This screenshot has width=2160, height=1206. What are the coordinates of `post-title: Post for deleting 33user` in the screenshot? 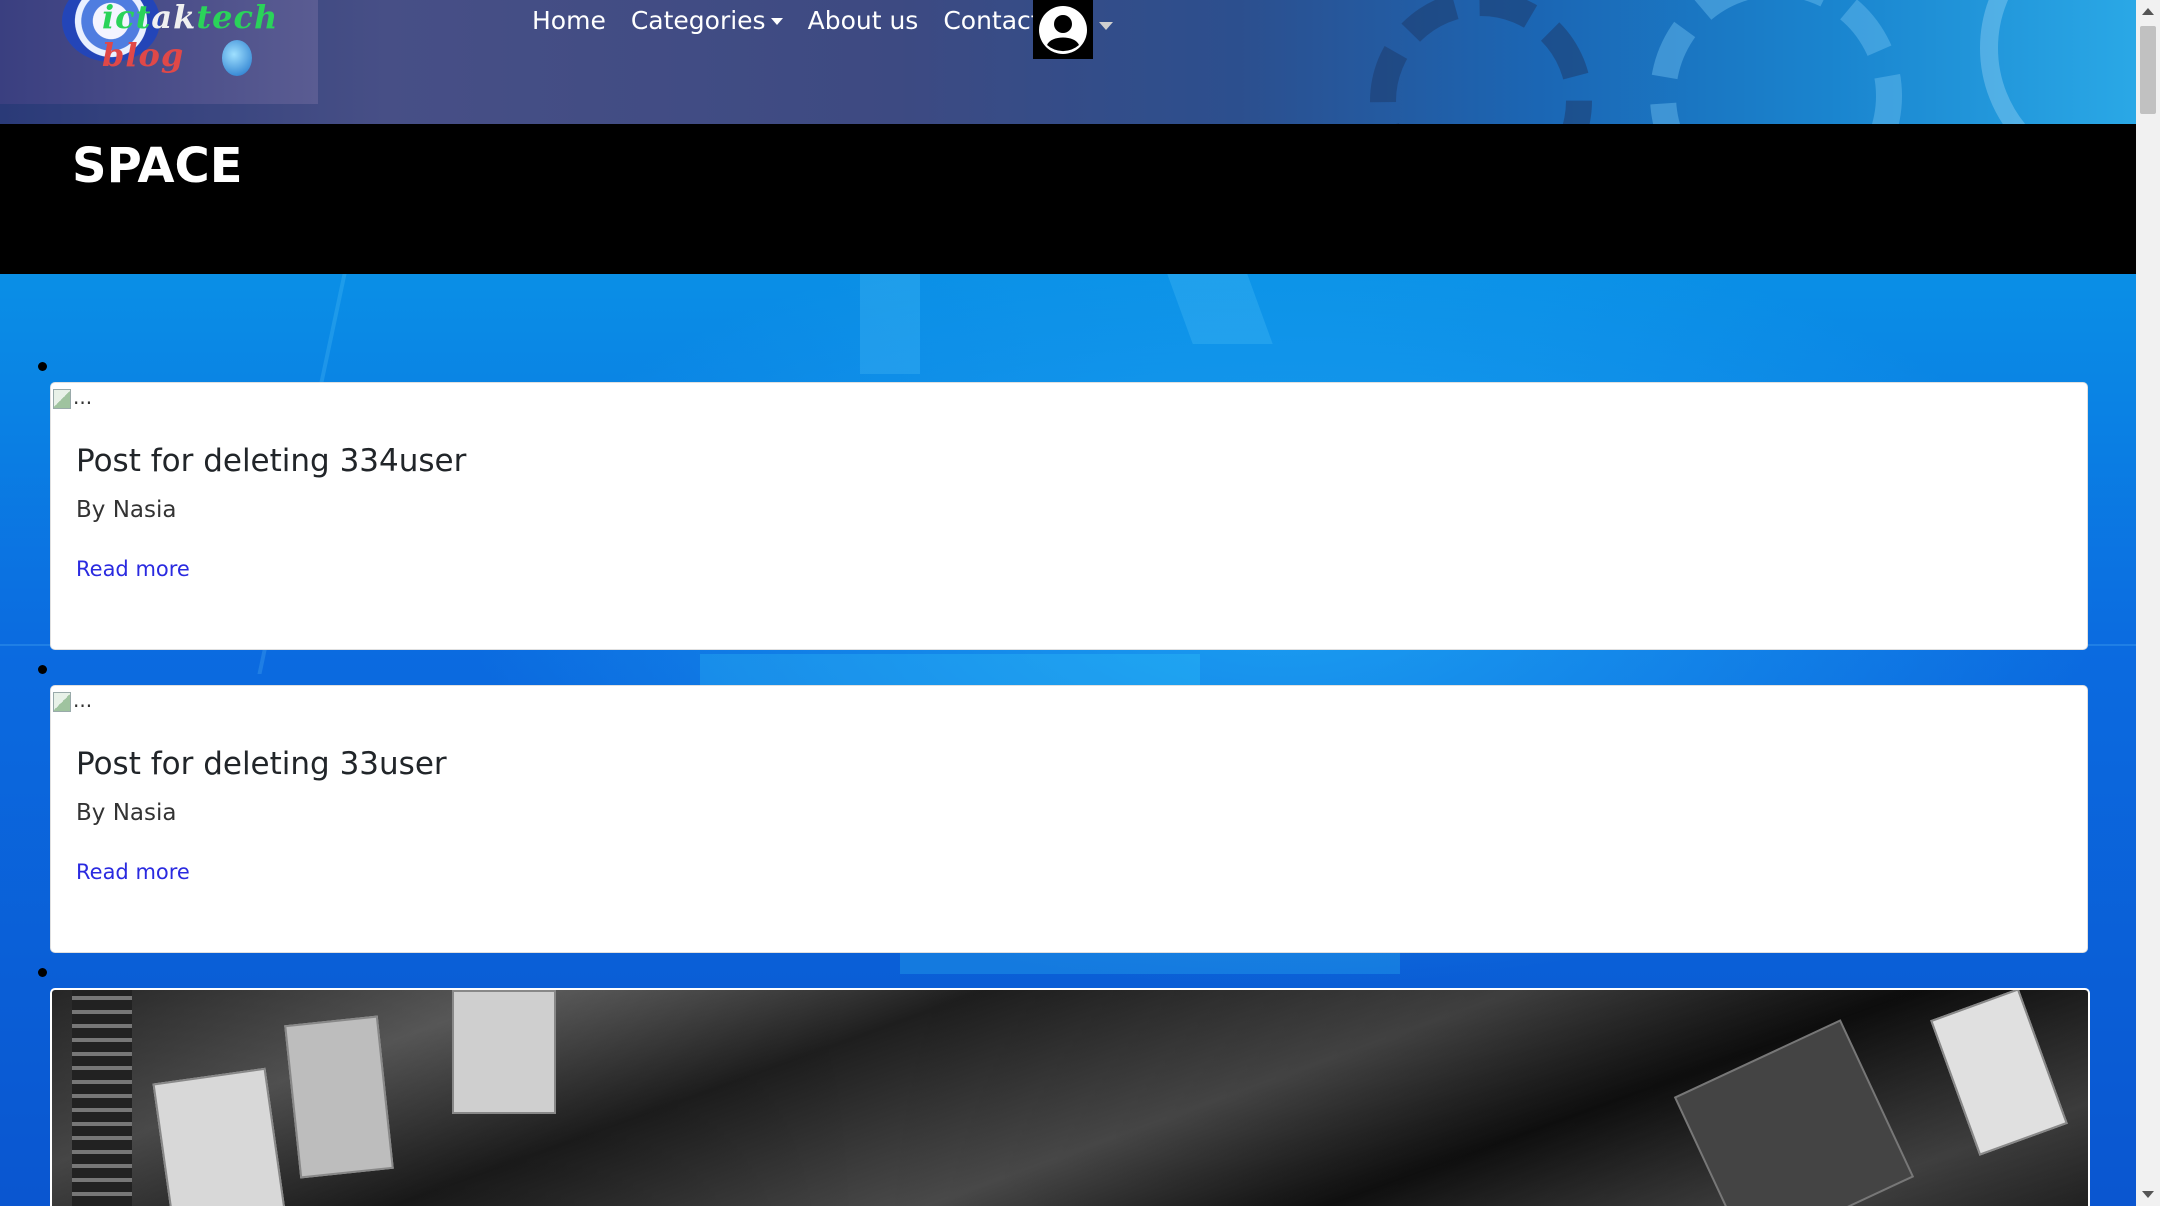 It's located at (261, 764).